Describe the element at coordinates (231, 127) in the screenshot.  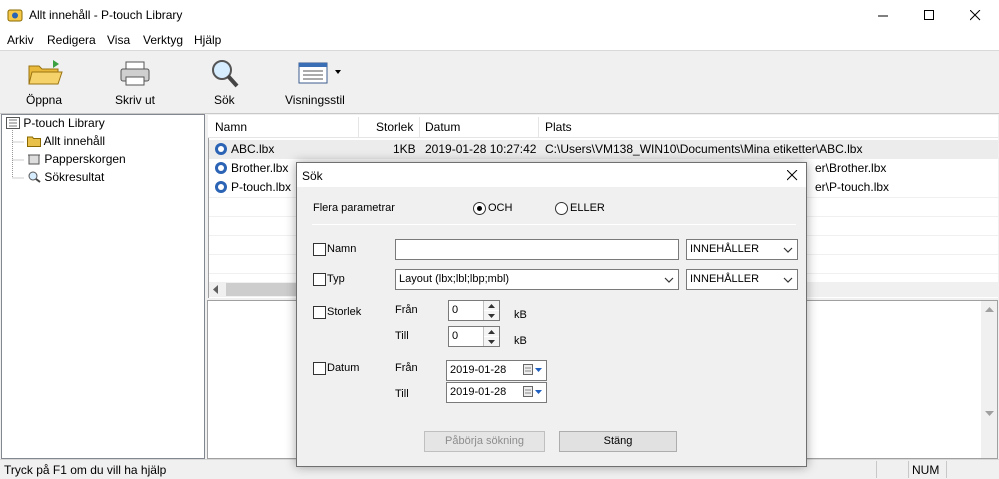
I see `column-header-name: Namn` at that location.